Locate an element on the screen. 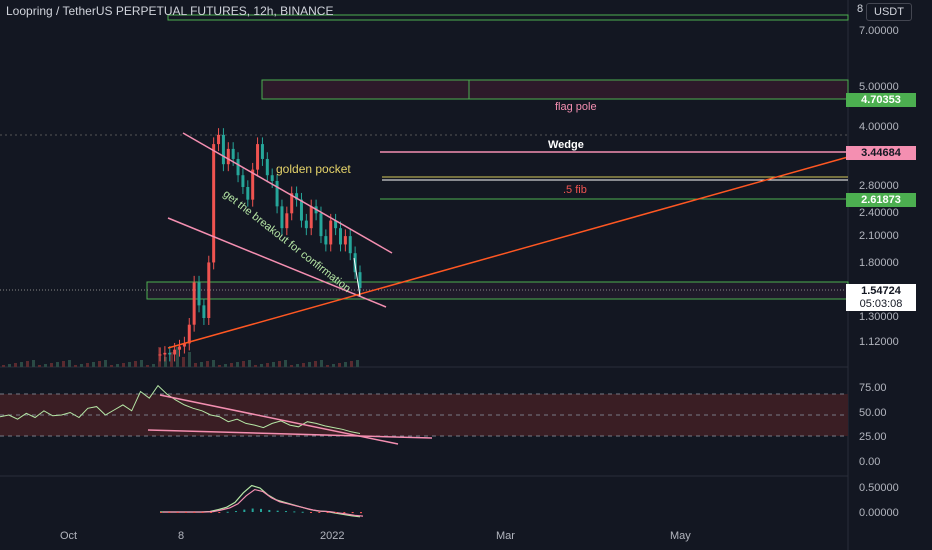  currency-selector: USDT is located at coordinates (889, 12).